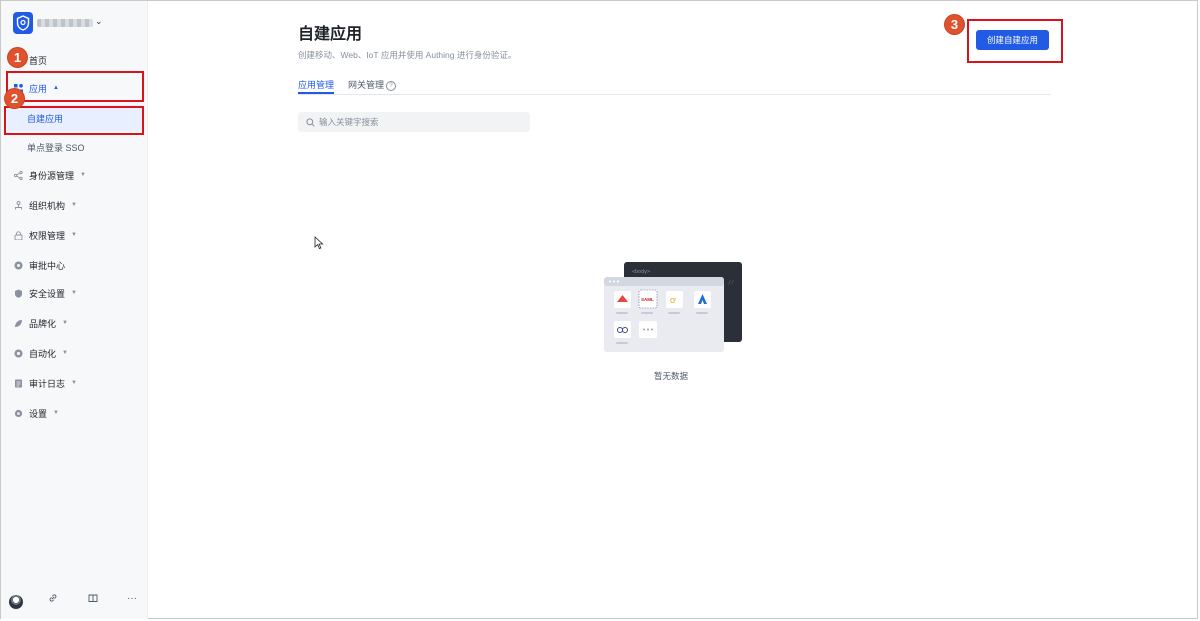  Describe the element at coordinates (674, 85) in the screenshot. I see `tab-bar: 应用管理 网关管理?` at that location.